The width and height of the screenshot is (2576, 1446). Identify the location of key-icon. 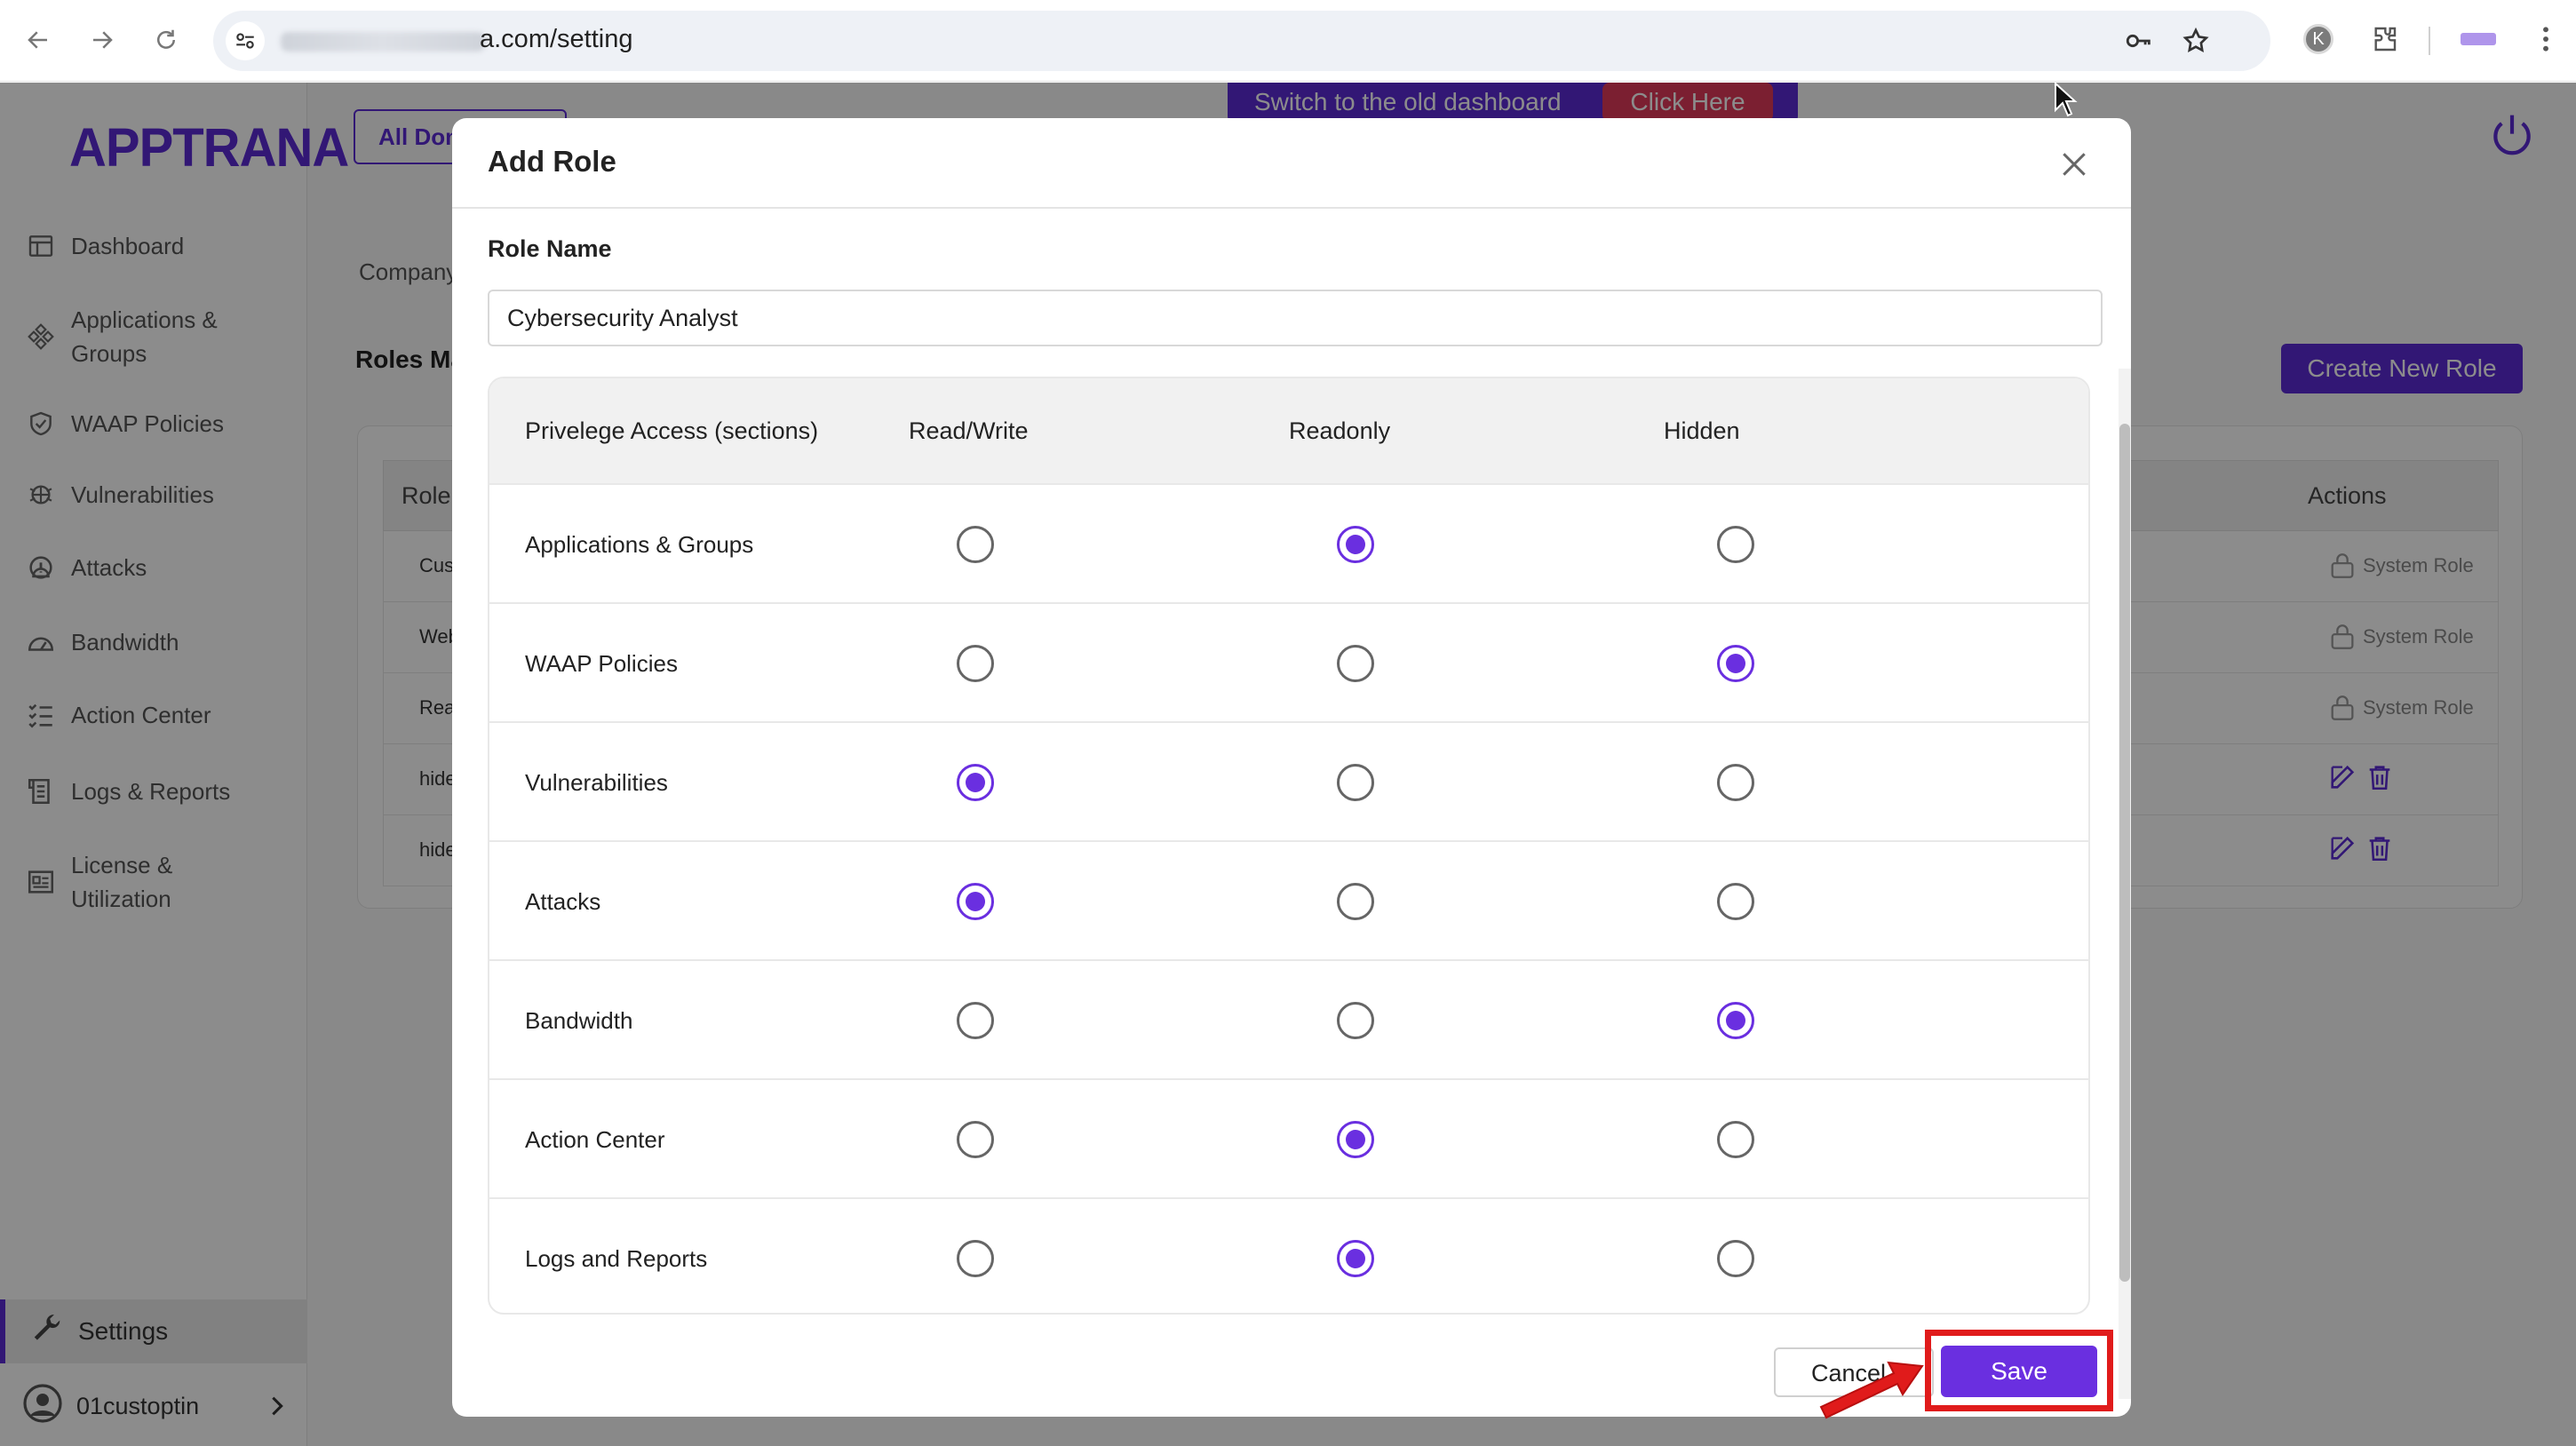
(2139, 41).